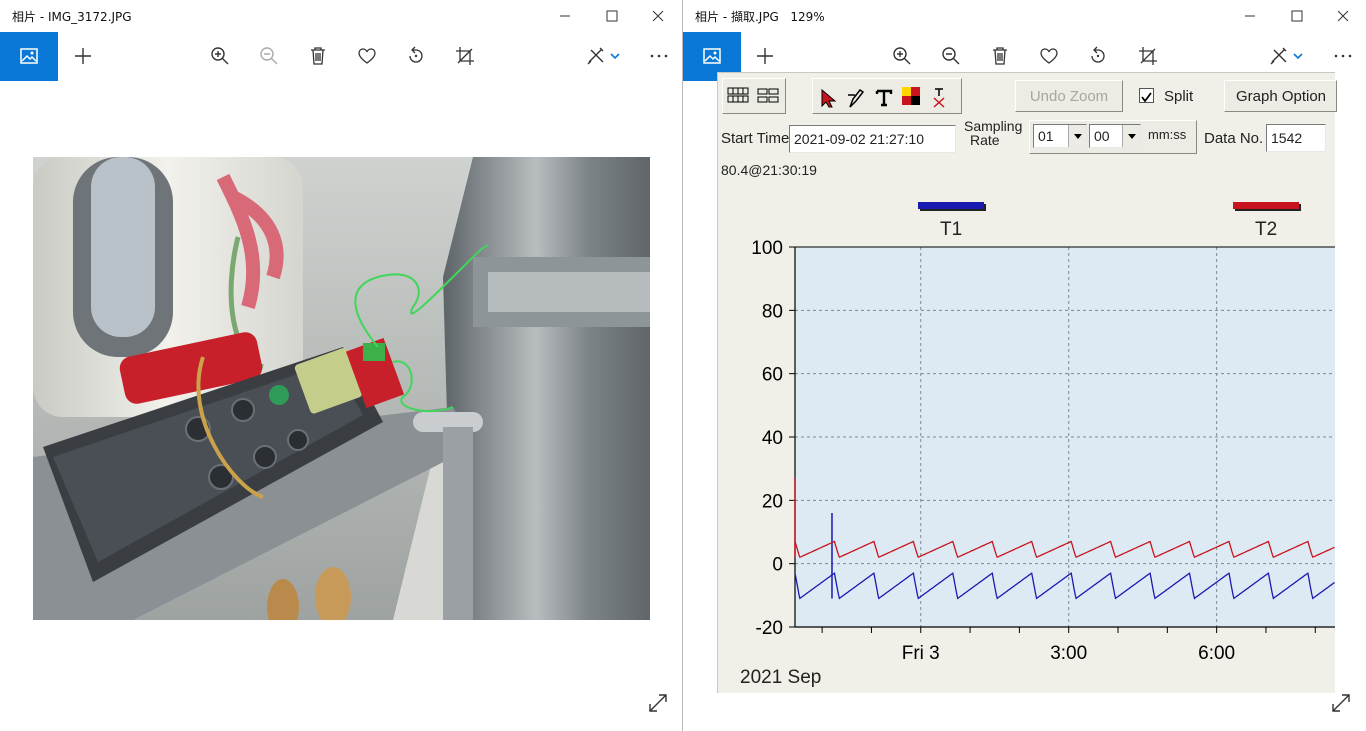 The height and width of the screenshot is (731, 1366). Describe the element at coordinates (341, 16) in the screenshot. I see `title-bar: 相片 - IMG_3172.JPG` at that location.